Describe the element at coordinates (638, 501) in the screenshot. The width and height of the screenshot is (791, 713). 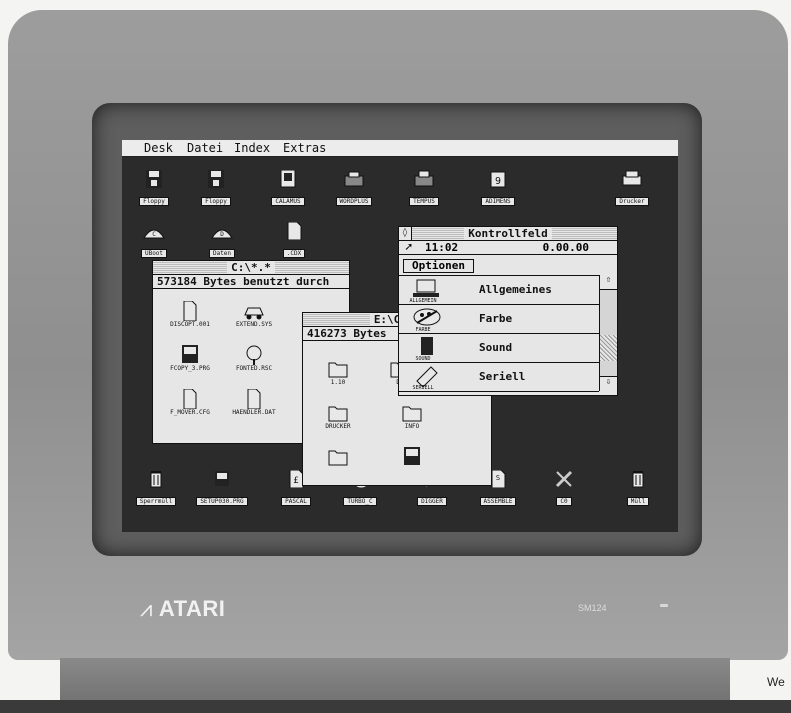
I see `desktop-icon-label: Müll` at that location.